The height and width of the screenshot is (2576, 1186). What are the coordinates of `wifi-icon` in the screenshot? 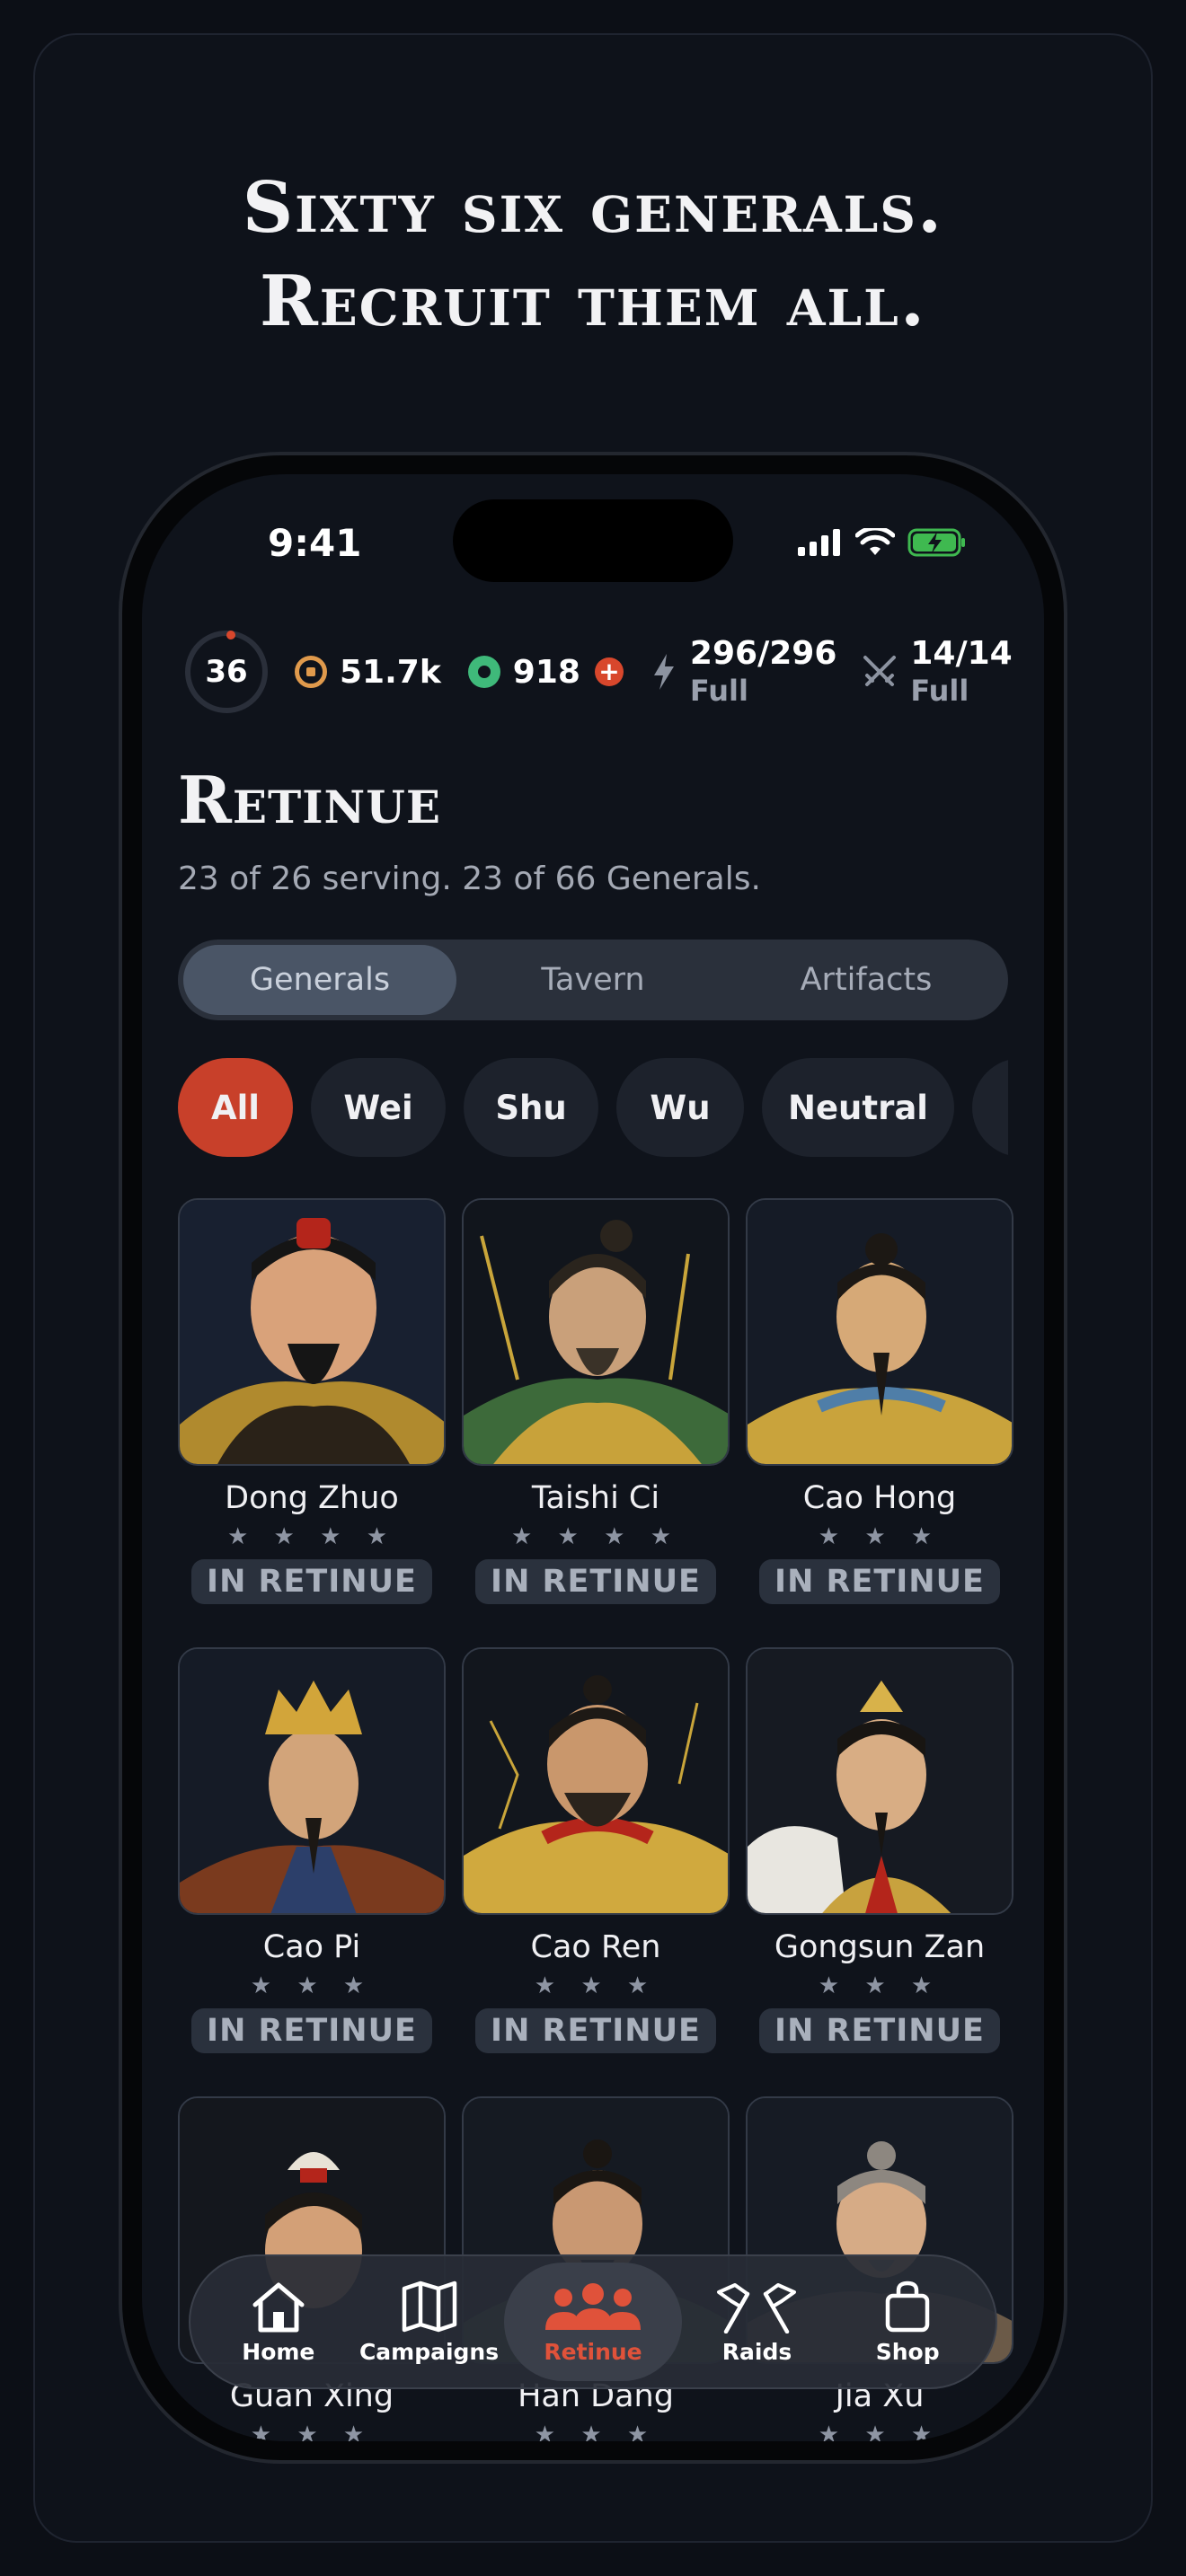 It's located at (875, 541).